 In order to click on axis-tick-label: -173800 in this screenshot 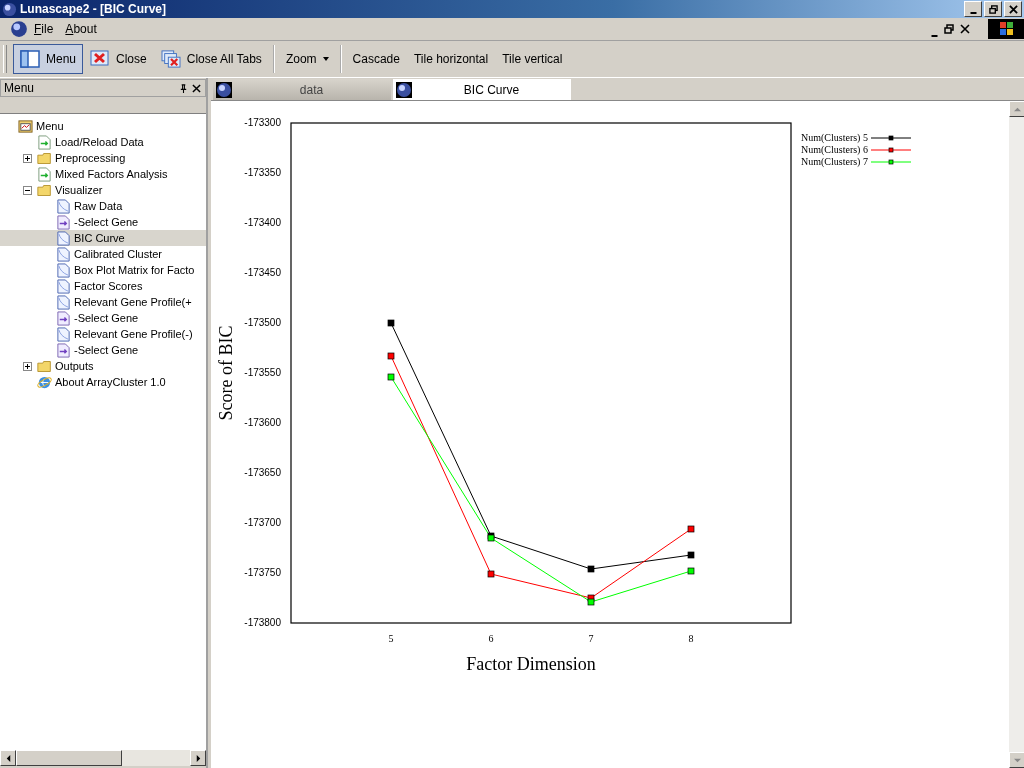, I will do `click(262, 622)`.